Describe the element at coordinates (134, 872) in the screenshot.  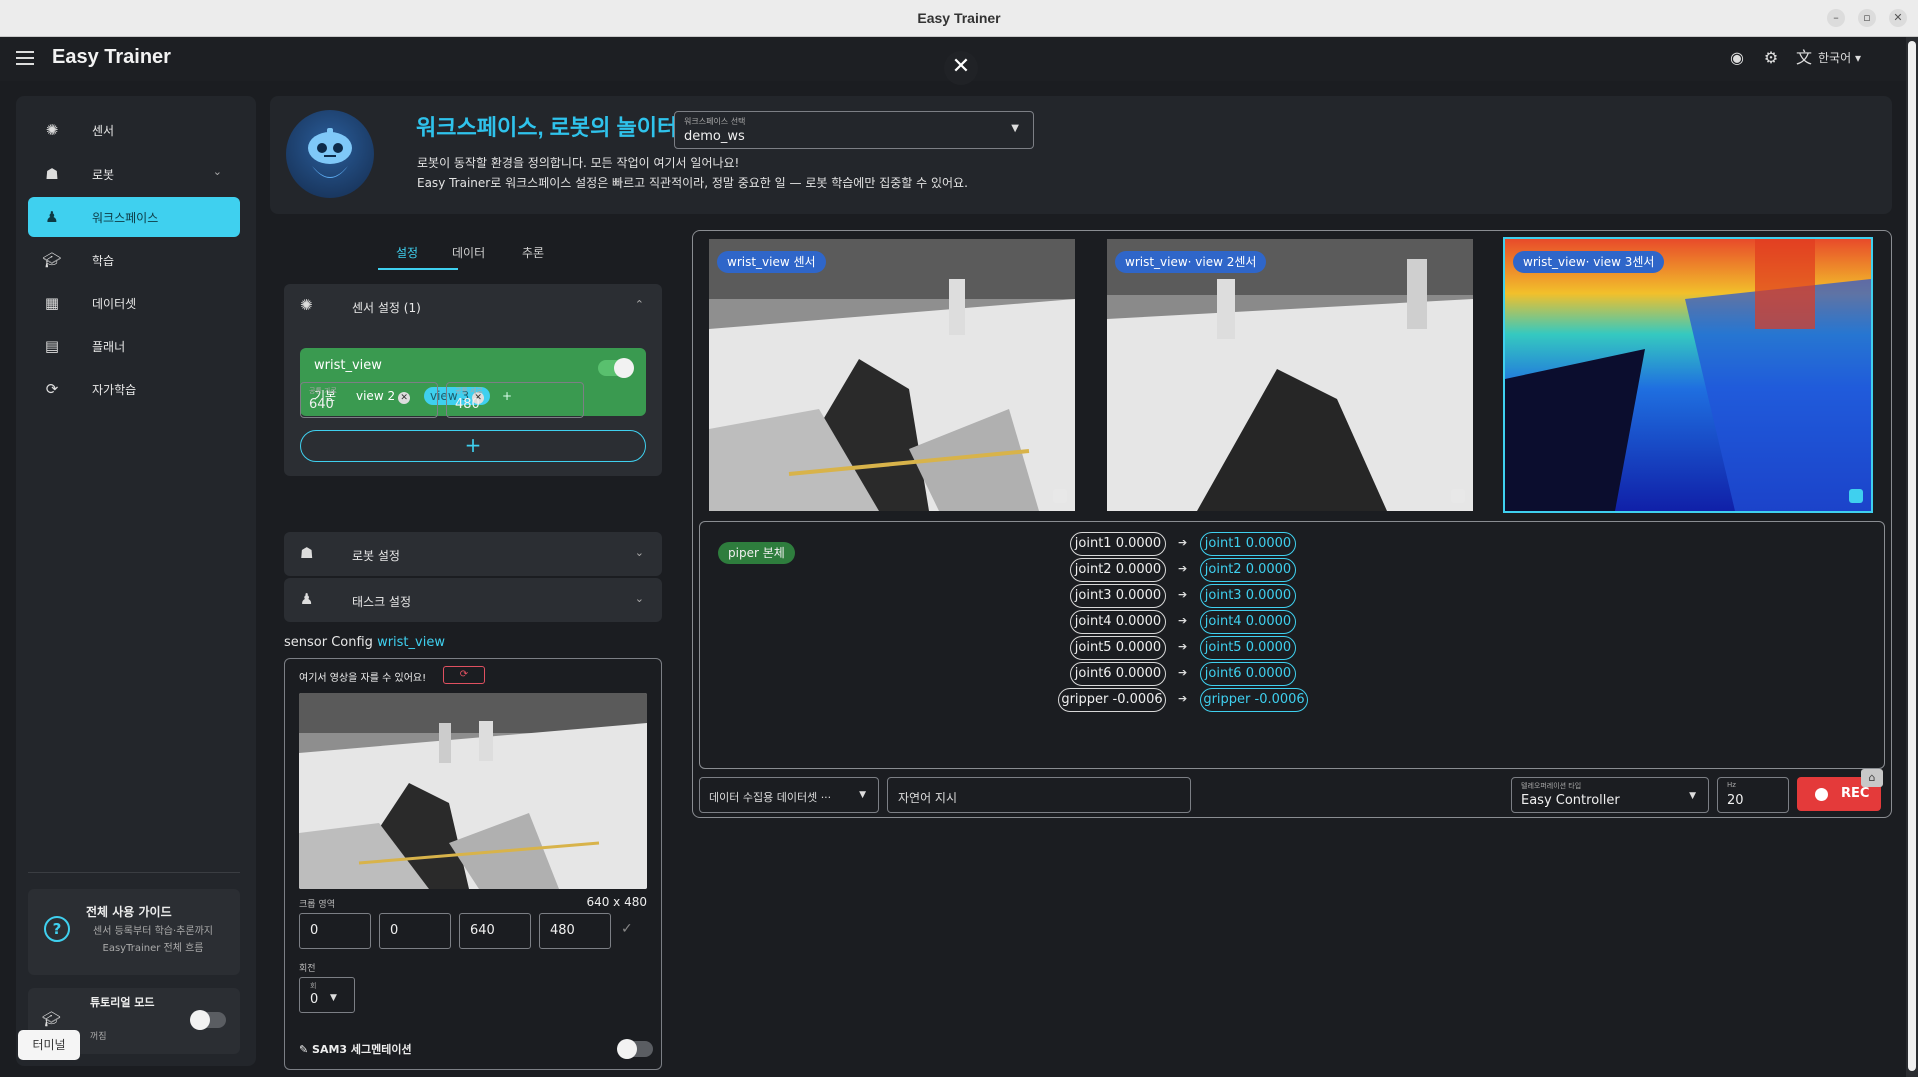
I see `divider` at that location.